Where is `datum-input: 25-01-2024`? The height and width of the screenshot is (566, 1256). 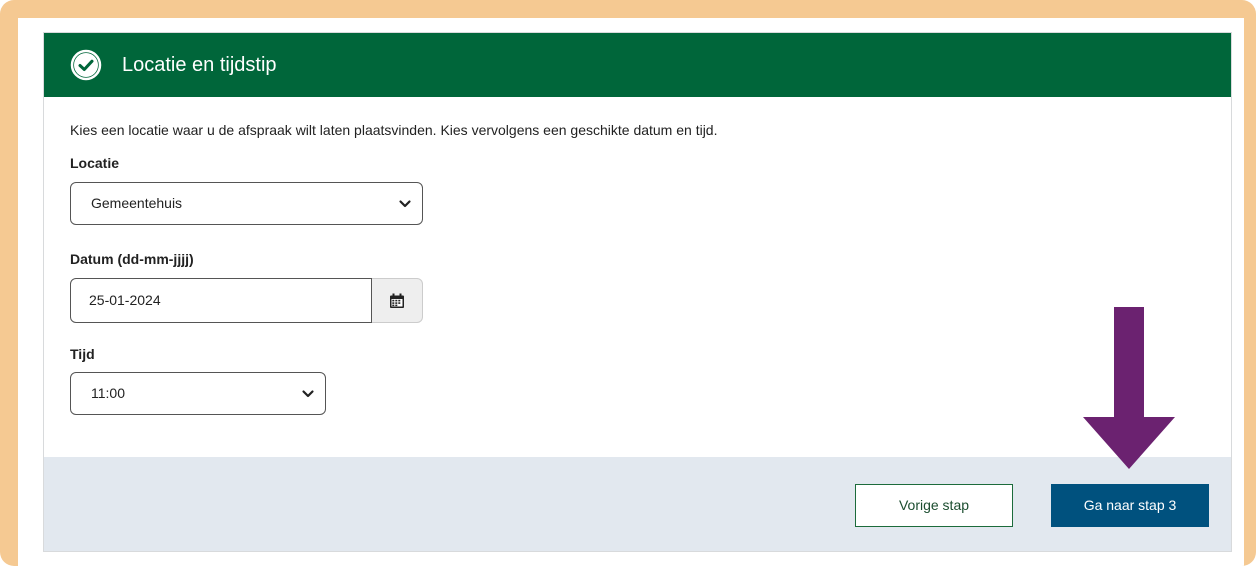
datum-input: 25-01-2024 is located at coordinates (221, 300).